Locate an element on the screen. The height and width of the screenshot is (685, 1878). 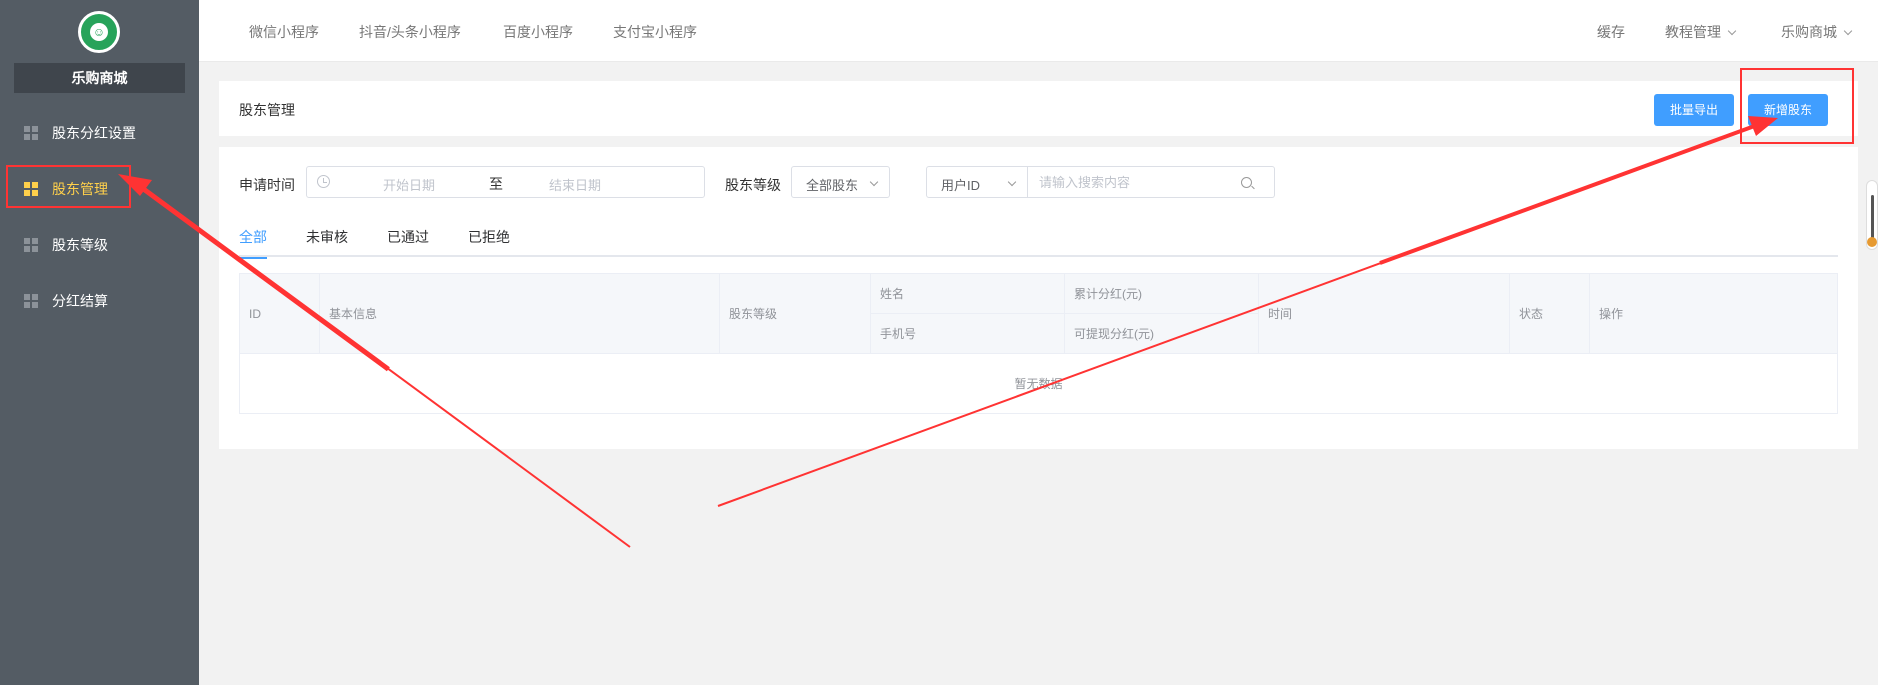
column-header-id: ID is located at coordinates (279, 313).